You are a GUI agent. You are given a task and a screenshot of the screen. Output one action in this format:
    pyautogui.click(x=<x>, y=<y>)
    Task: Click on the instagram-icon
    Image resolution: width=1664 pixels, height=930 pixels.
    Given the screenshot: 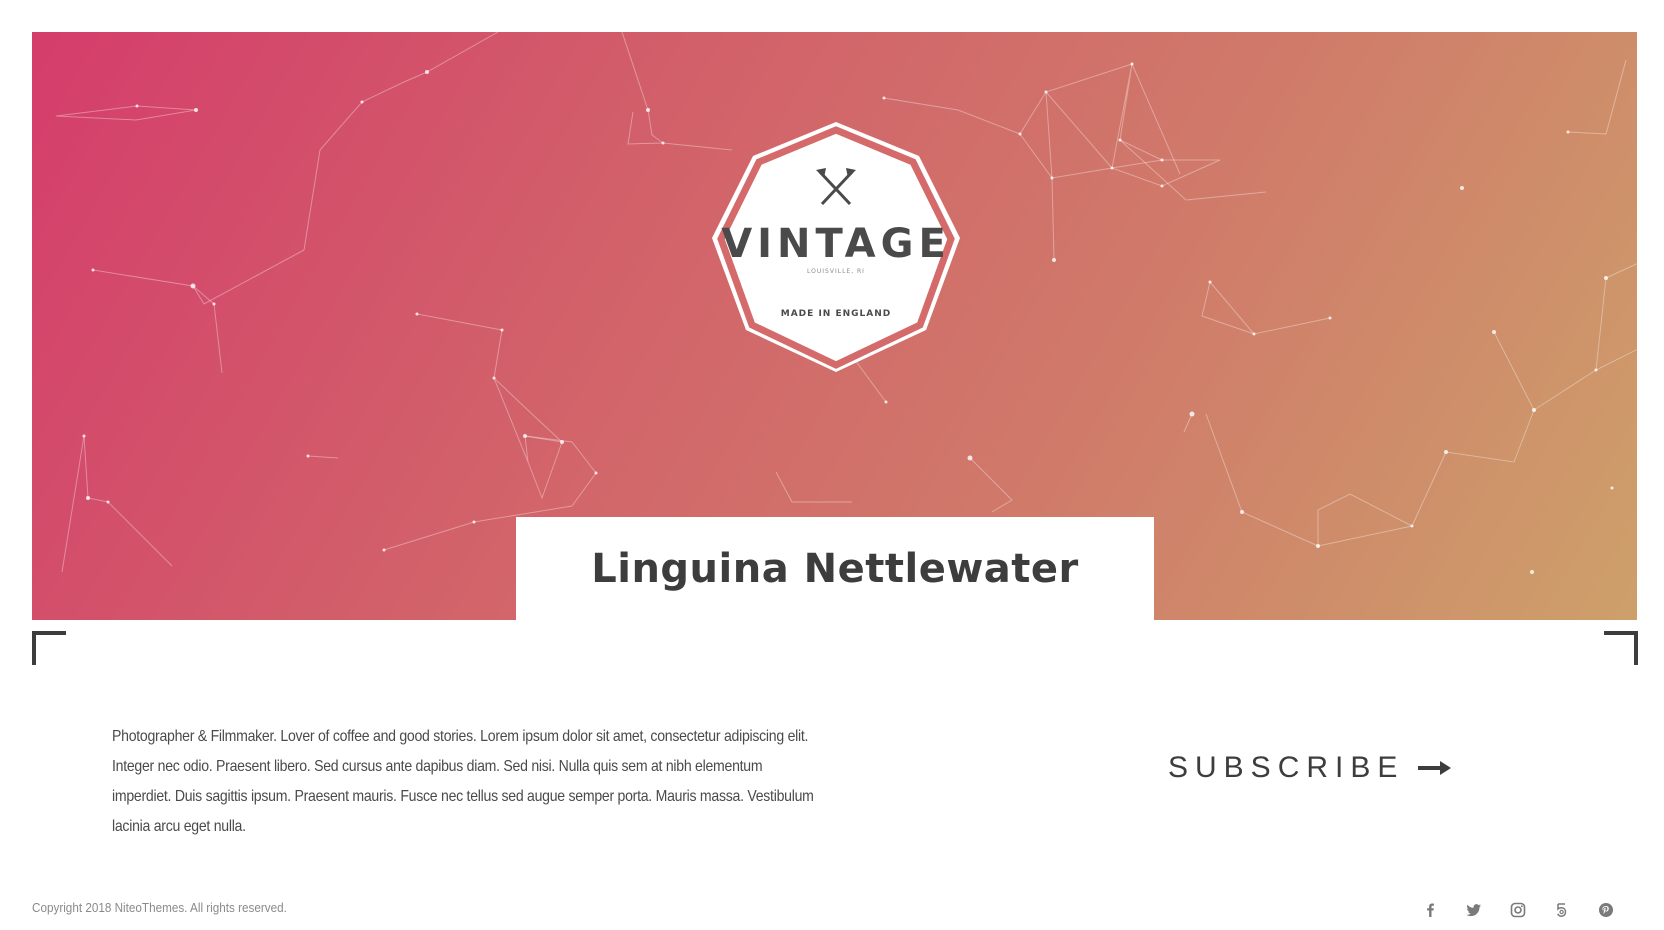 What is the action you would take?
    pyautogui.click(x=1518, y=910)
    